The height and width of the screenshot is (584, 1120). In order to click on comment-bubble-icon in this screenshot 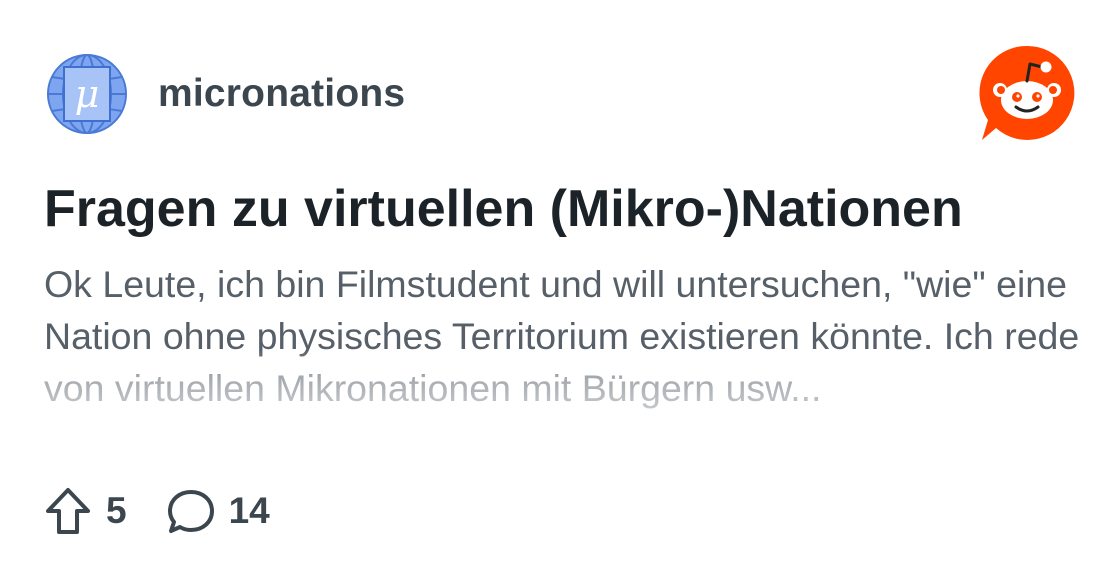, I will do `click(190, 511)`.